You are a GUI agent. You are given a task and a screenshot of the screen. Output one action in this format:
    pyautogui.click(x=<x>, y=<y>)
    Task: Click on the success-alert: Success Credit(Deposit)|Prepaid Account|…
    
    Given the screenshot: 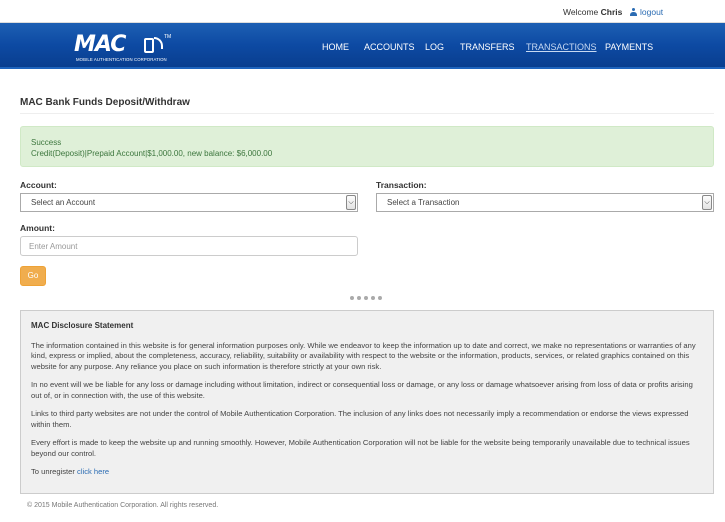 What is the action you would take?
    pyautogui.click(x=367, y=146)
    